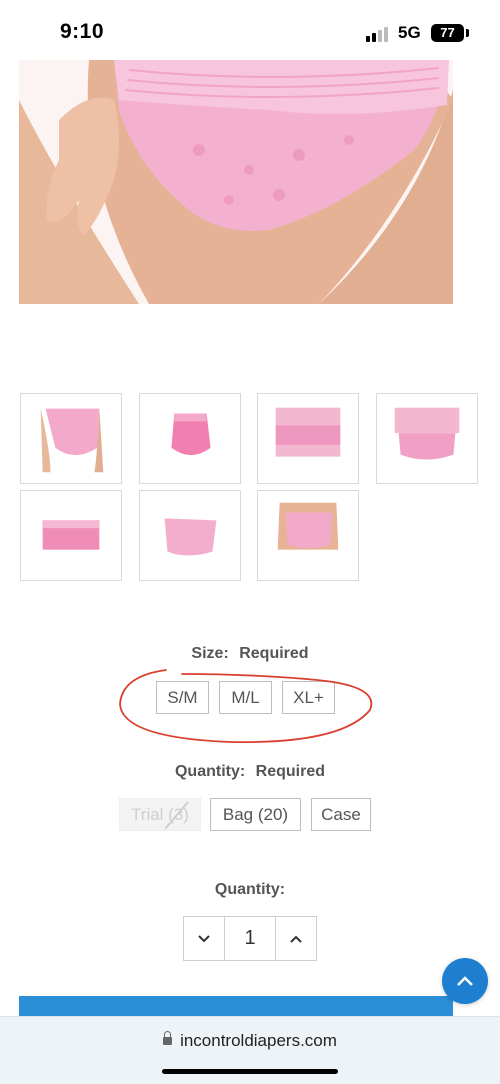 The height and width of the screenshot is (1084, 500). I want to click on annotation-circle, so click(246, 706).